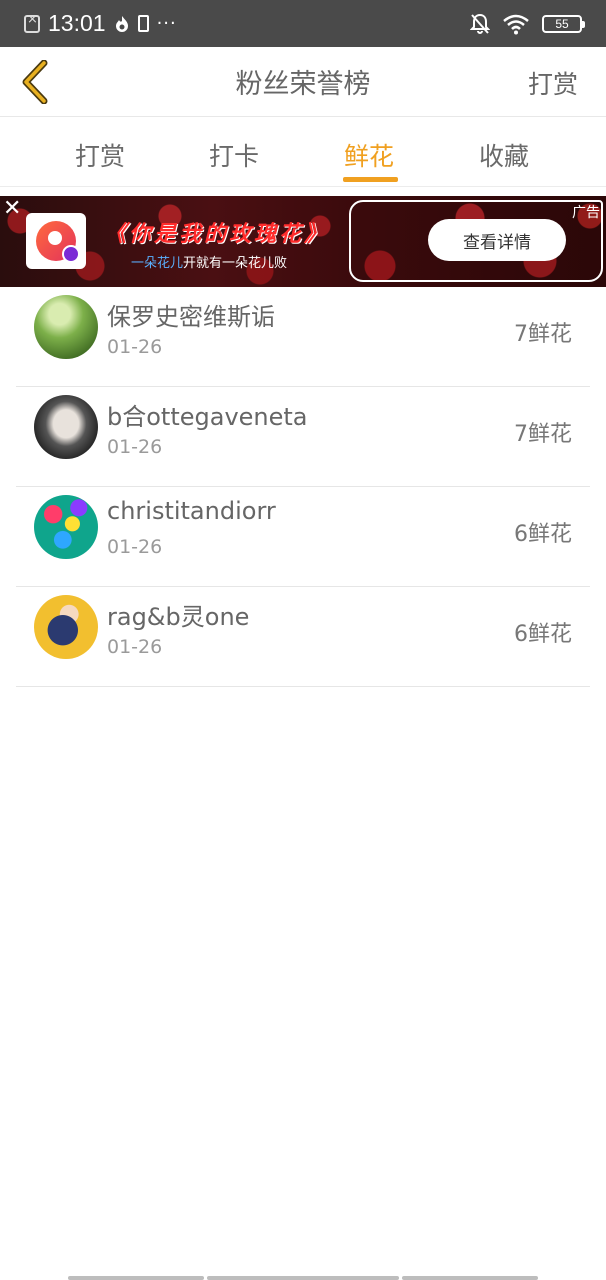  What do you see at coordinates (303, 537) in the screenshot?
I see `list-item: christitandiorr 01-26 6鲜花` at bounding box center [303, 537].